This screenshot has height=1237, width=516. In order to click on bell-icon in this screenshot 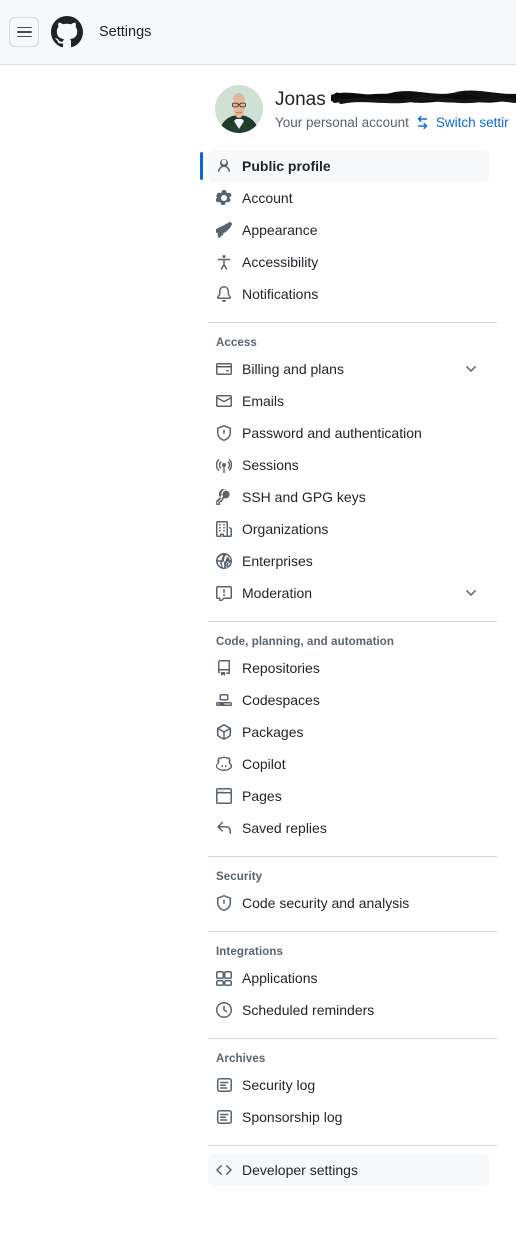, I will do `click(224, 294)`.